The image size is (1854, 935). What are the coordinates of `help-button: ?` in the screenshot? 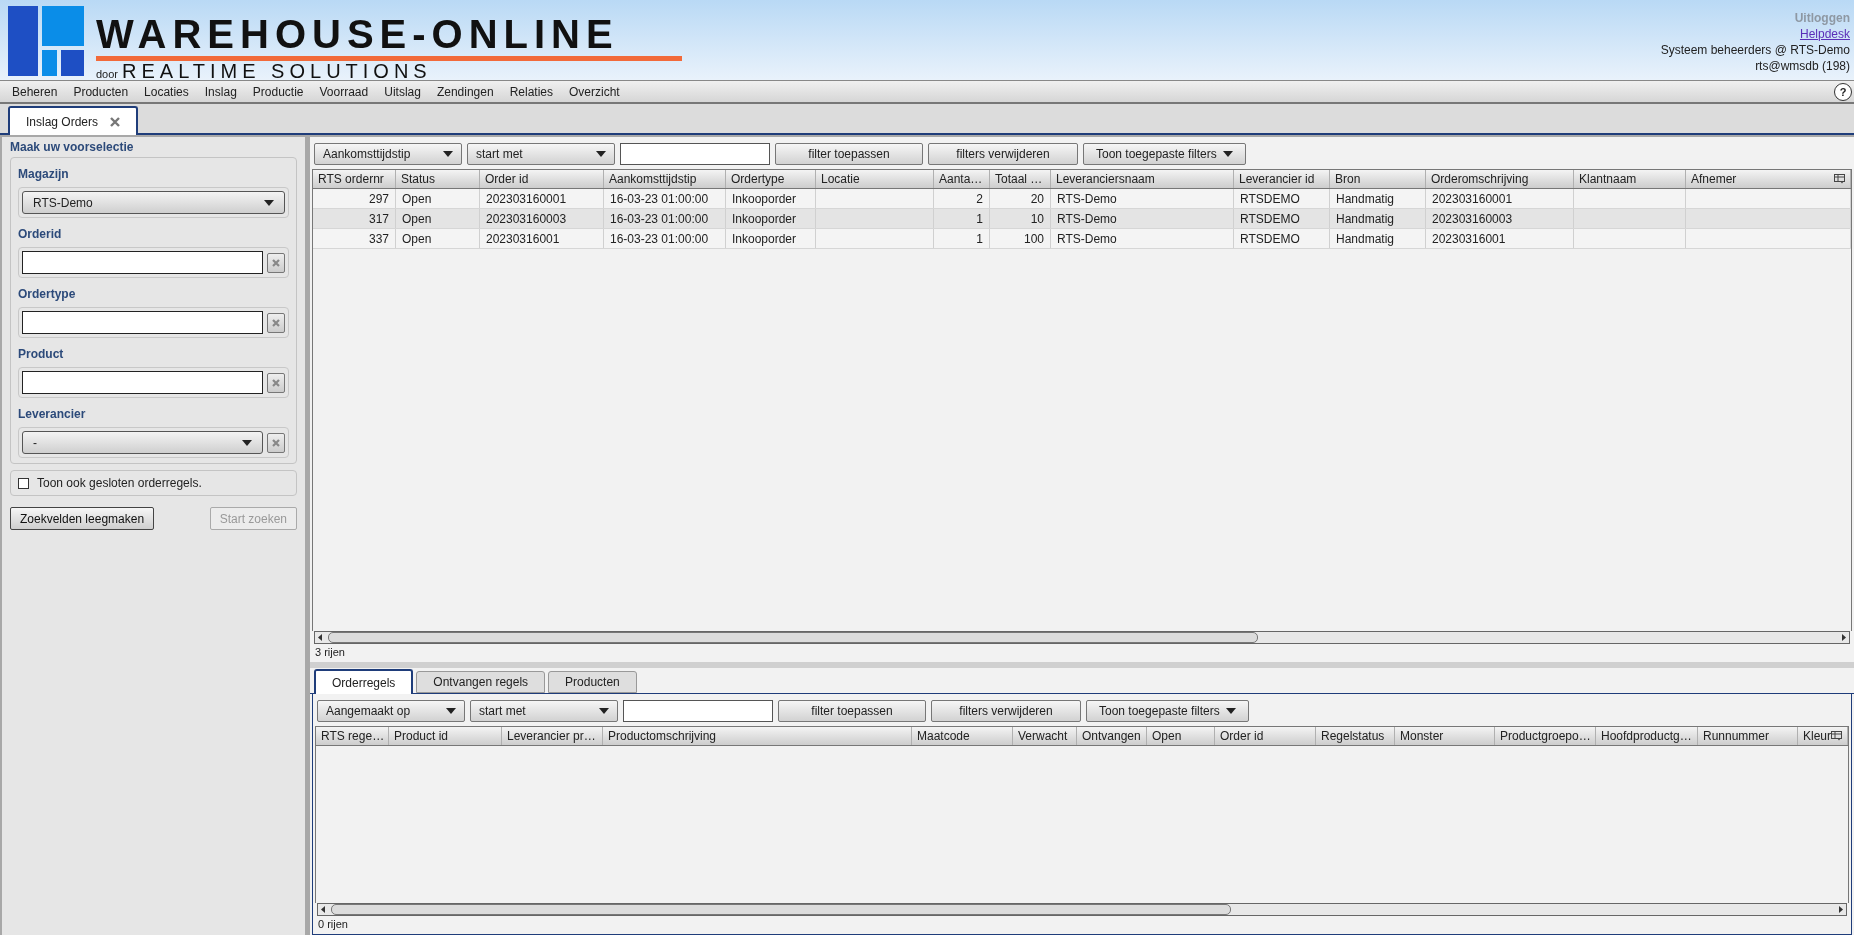 It's located at (1843, 91).